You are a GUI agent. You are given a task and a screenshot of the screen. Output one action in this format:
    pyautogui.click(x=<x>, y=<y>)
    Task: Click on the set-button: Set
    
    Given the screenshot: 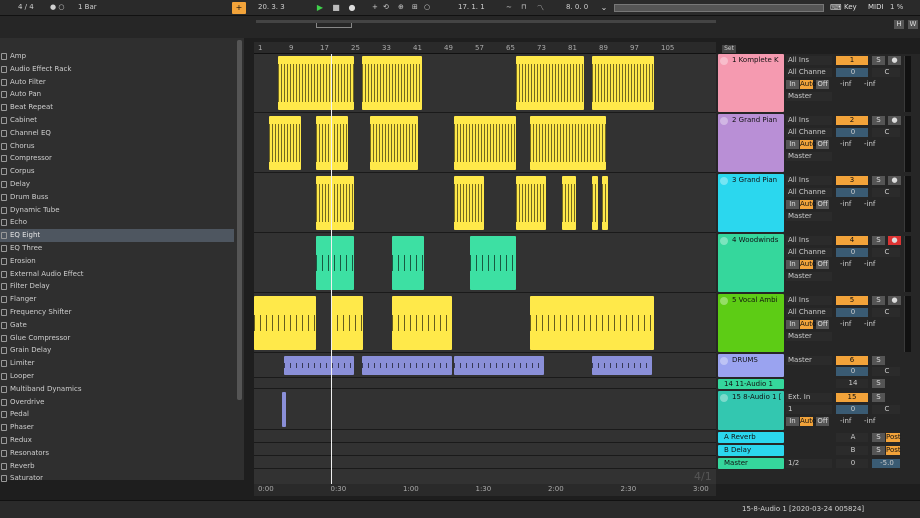 What is the action you would take?
    pyautogui.click(x=729, y=49)
    